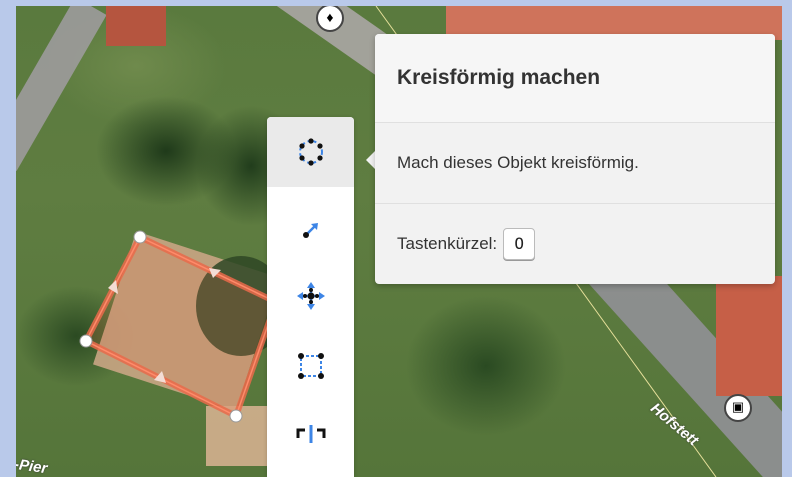 This screenshot has height=477, width=792. I want to click on bus-stop-icon: ▣, so click(738, 408).